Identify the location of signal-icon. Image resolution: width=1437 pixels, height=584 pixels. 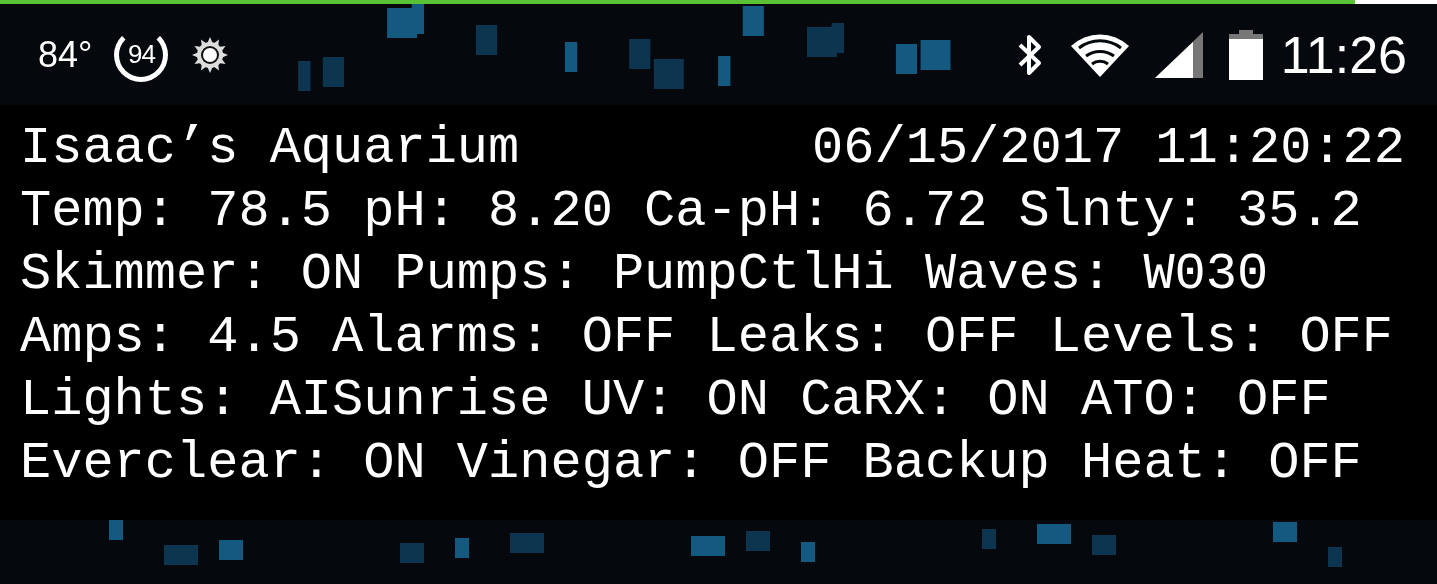
(1178, 54).